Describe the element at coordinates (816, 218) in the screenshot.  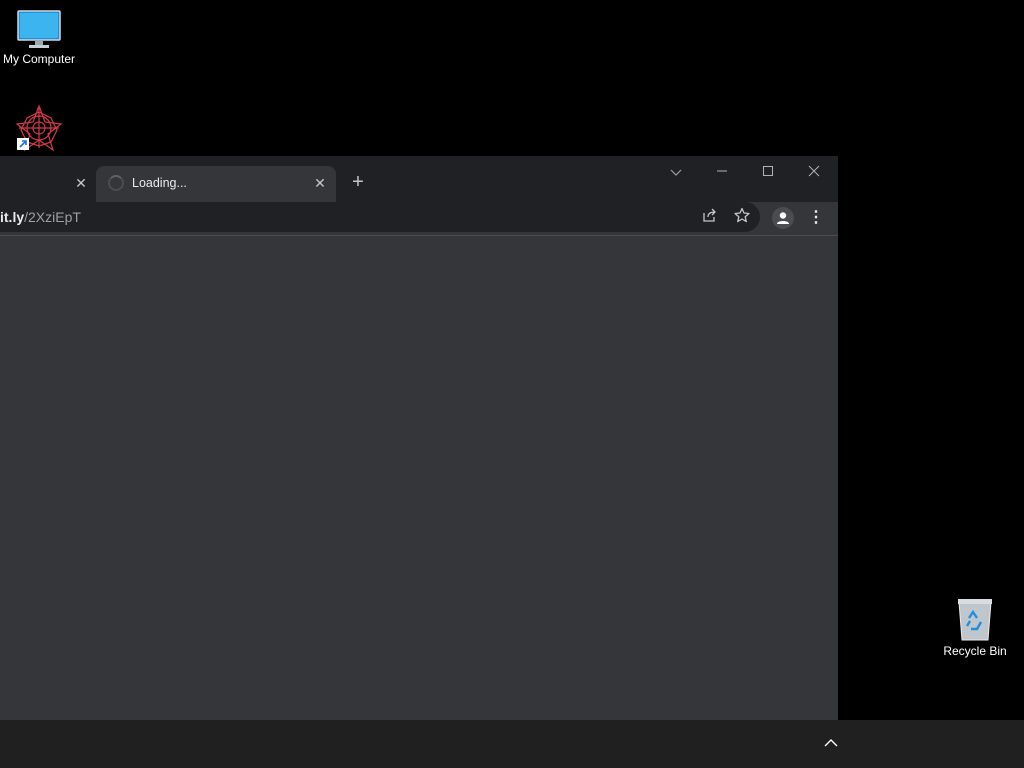
I see `browser-menu-button: ⋮` at that location.